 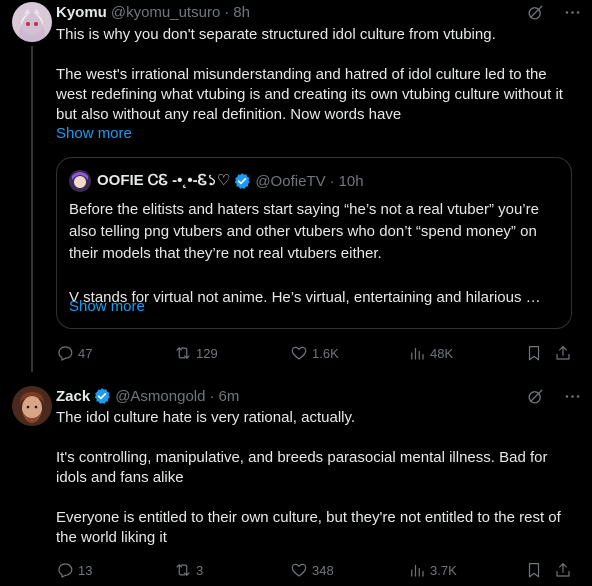 I want to click on quote-header: OOFIE ᏟᏋ -•˛•-Ꮛ১♡ @OofieTV · 10h, so click(x=216, y=181).